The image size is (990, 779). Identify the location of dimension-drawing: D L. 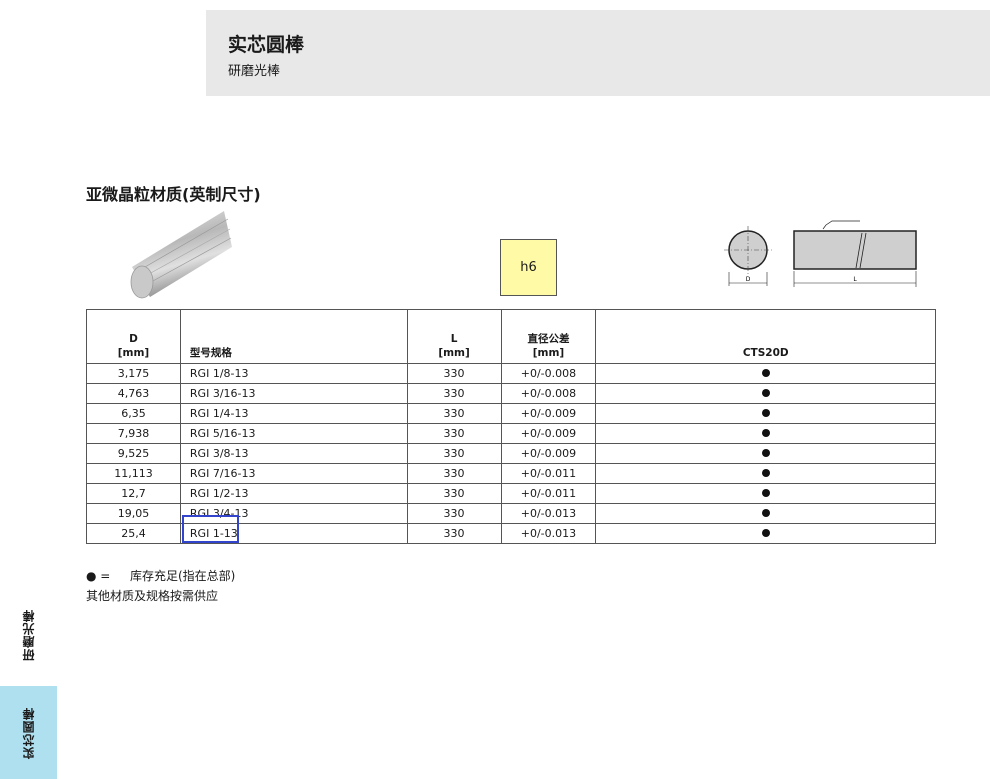
(820, 253).